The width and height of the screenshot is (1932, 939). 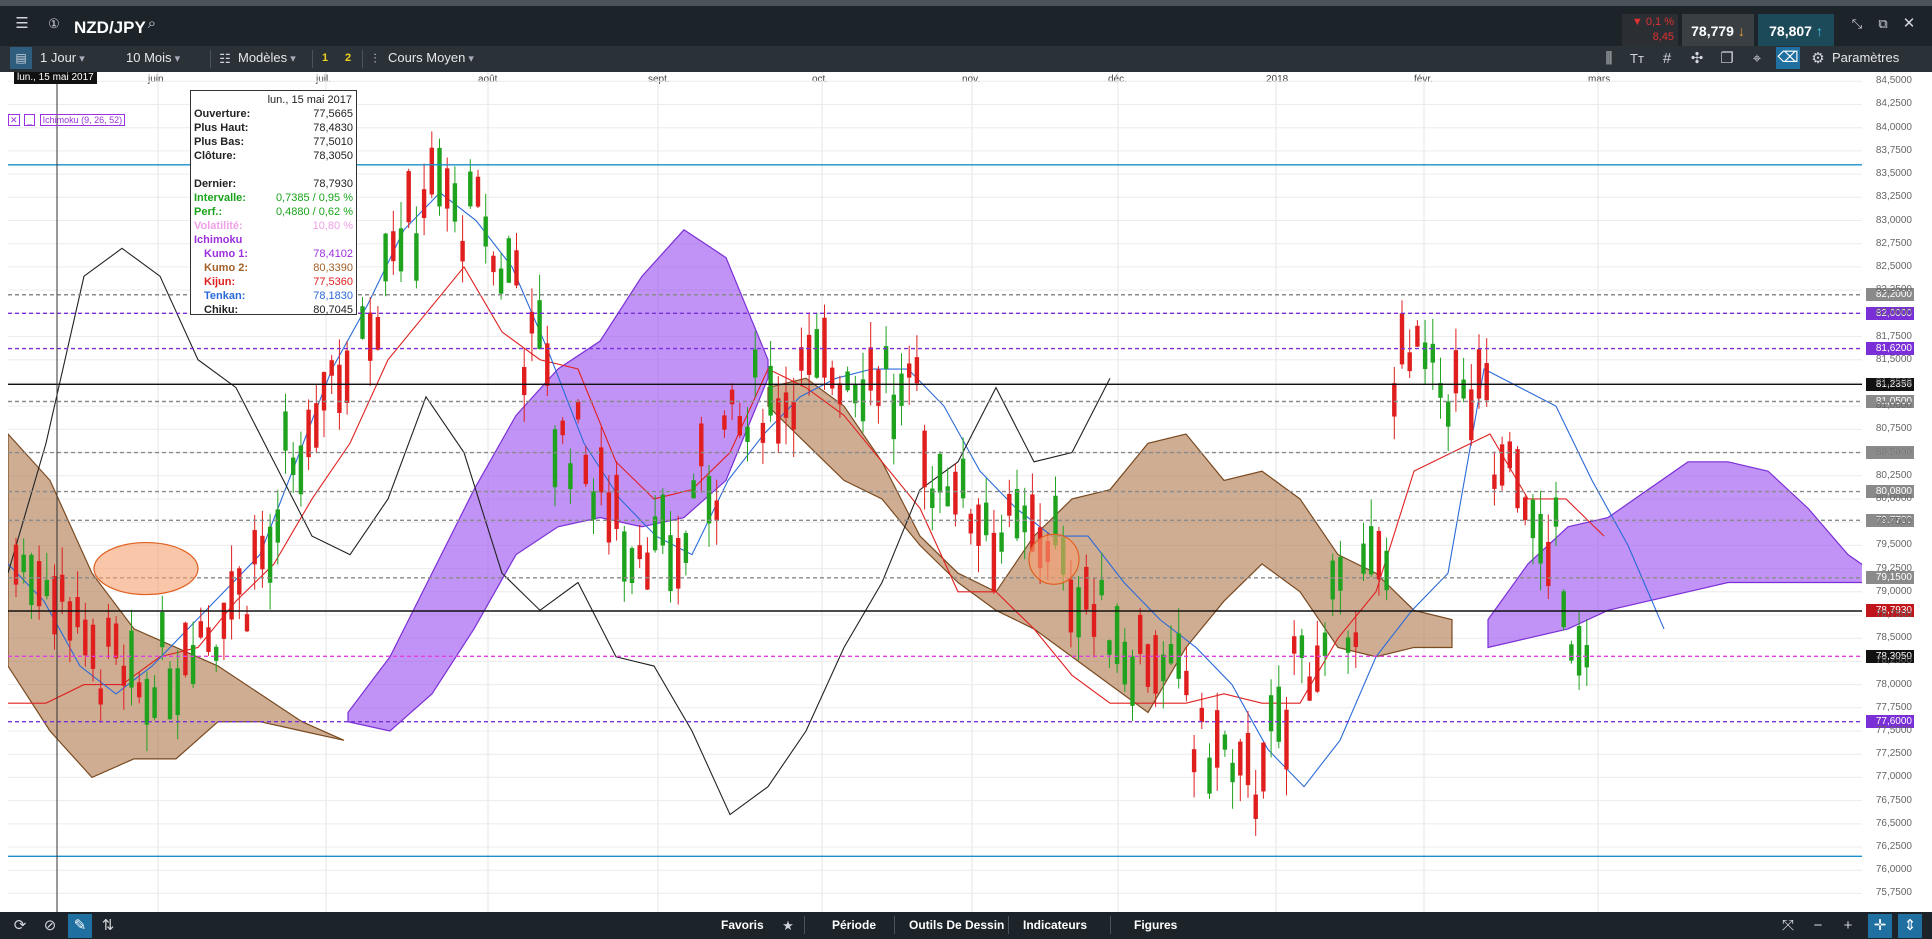 I want to click on swap-icon: ⇅, so click(x=108, y=926).